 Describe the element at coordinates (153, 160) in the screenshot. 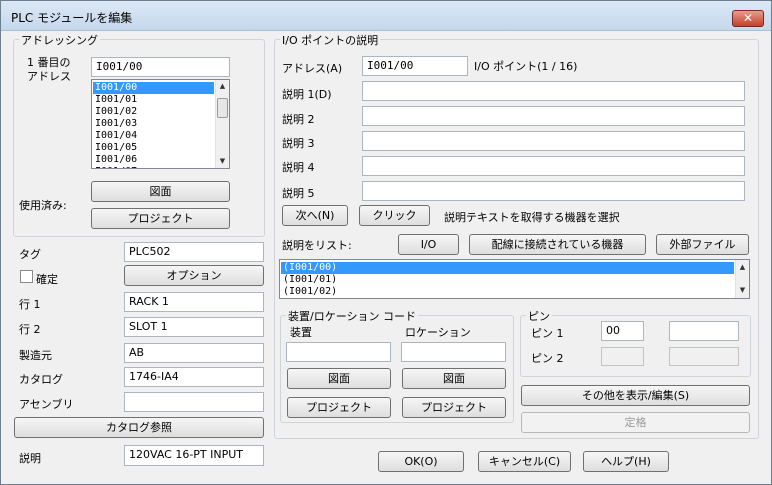

I see `list-item: I001/06` at that location.